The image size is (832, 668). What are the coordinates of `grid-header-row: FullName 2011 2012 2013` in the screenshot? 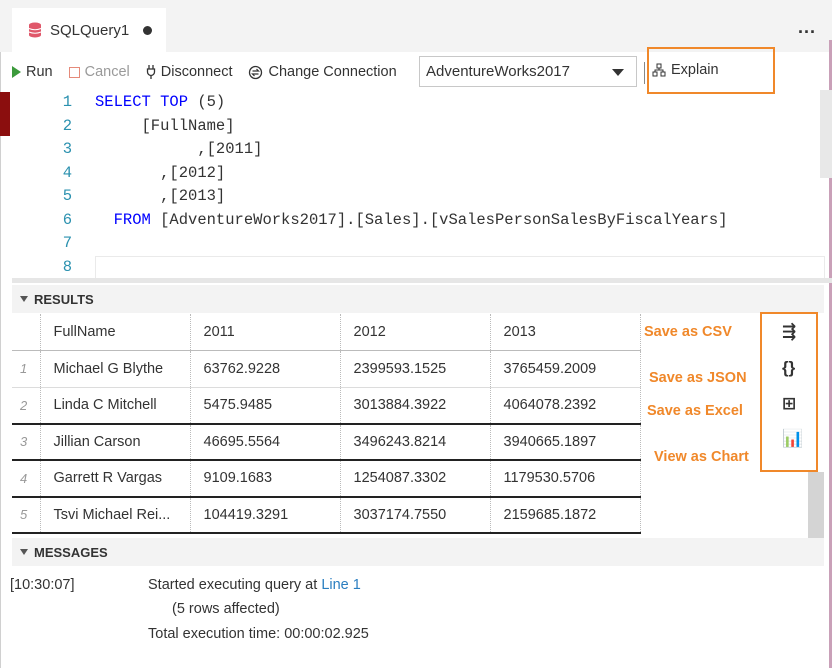 It's located at (326, 332).